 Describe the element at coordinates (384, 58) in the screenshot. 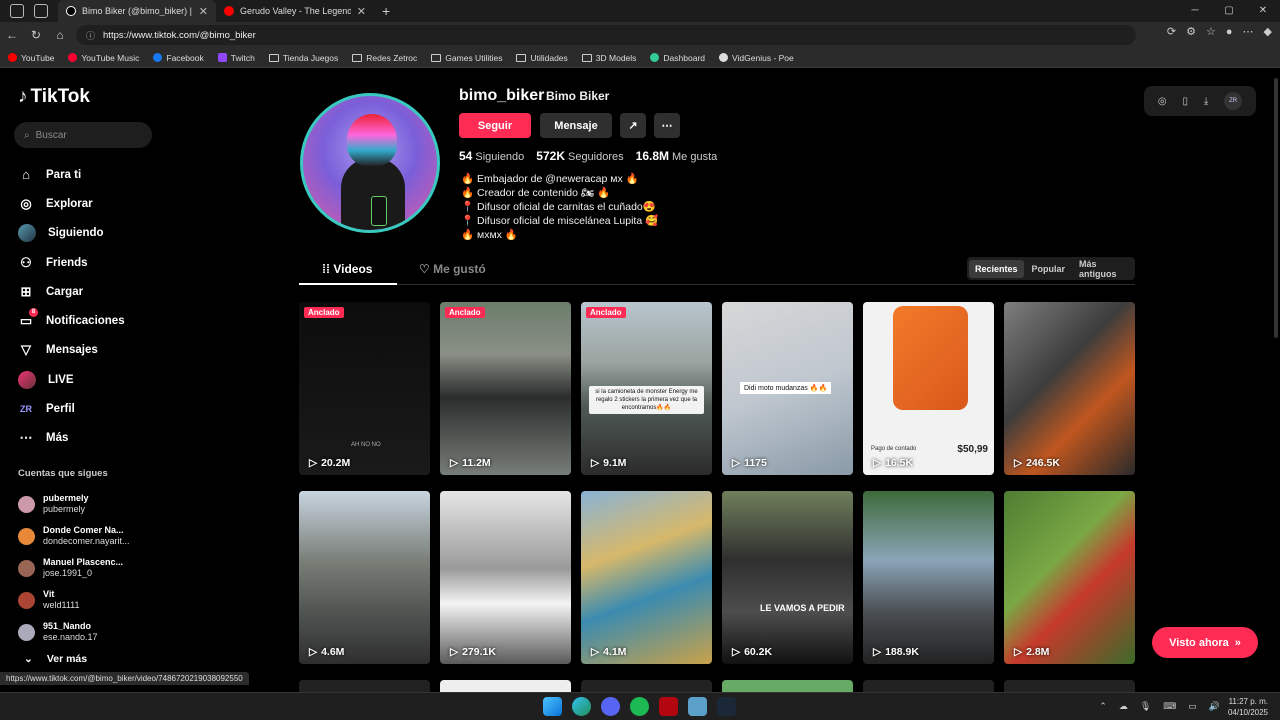

I see `bookmark-5: Redes Zetroc` at that location.